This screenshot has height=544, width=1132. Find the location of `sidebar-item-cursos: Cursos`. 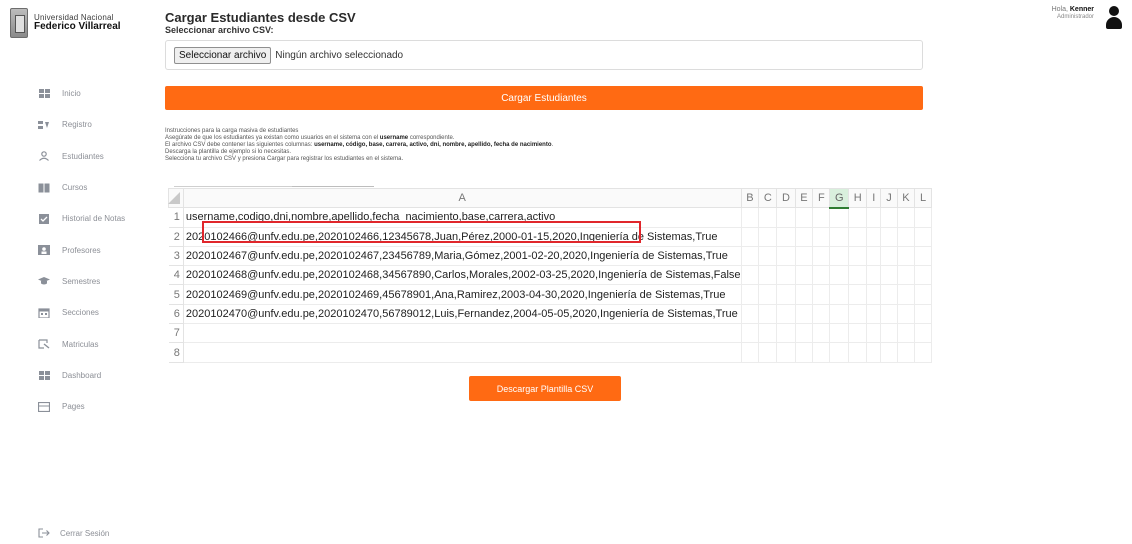

sidebar-item-cursos: Cursos is located at coordinates (75, 187).